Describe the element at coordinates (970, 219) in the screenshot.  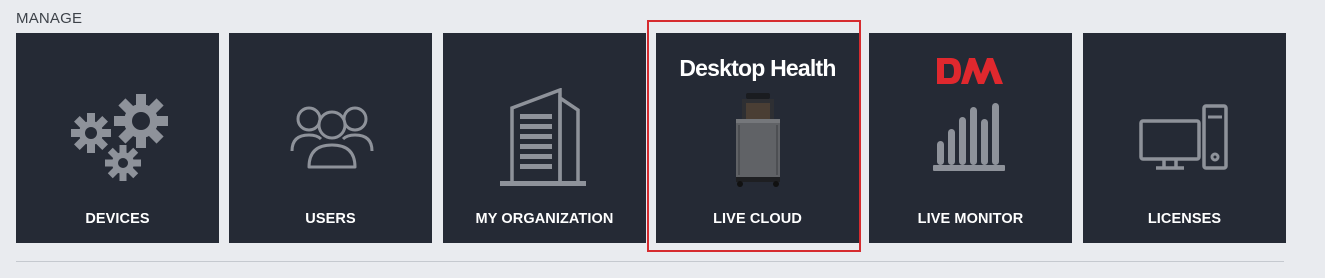
I see `tile-label: LIVE MONITOR` at that location.